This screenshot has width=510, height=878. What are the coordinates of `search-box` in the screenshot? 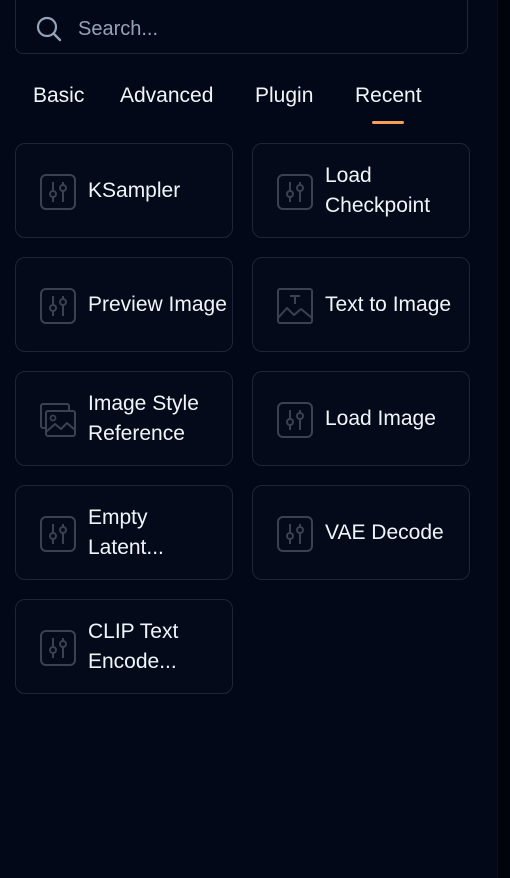 It's located at (241, 27).